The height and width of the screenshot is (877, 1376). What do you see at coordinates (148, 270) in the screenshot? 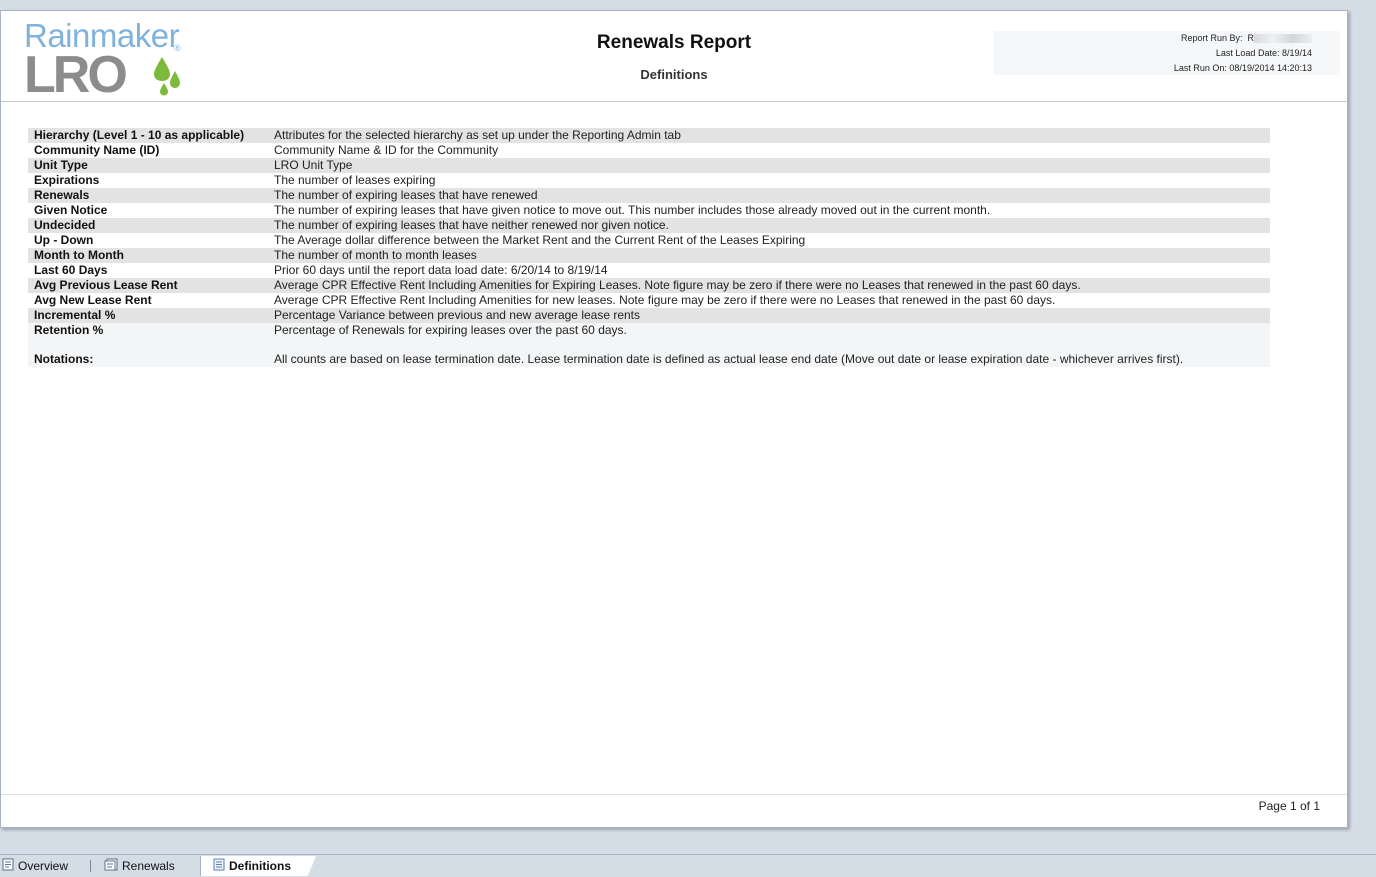
I see `definition-term: Last 60 Days` at bounding box center [148, 270].